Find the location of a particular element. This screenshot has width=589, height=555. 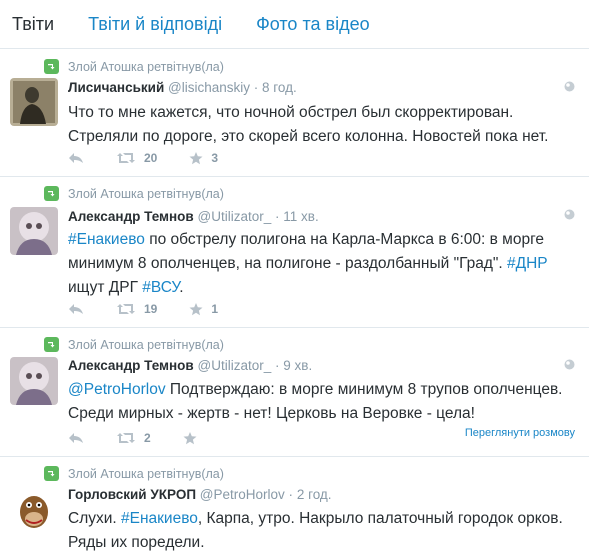

tweet-actions: 2 is located at coordinates (148, 438).